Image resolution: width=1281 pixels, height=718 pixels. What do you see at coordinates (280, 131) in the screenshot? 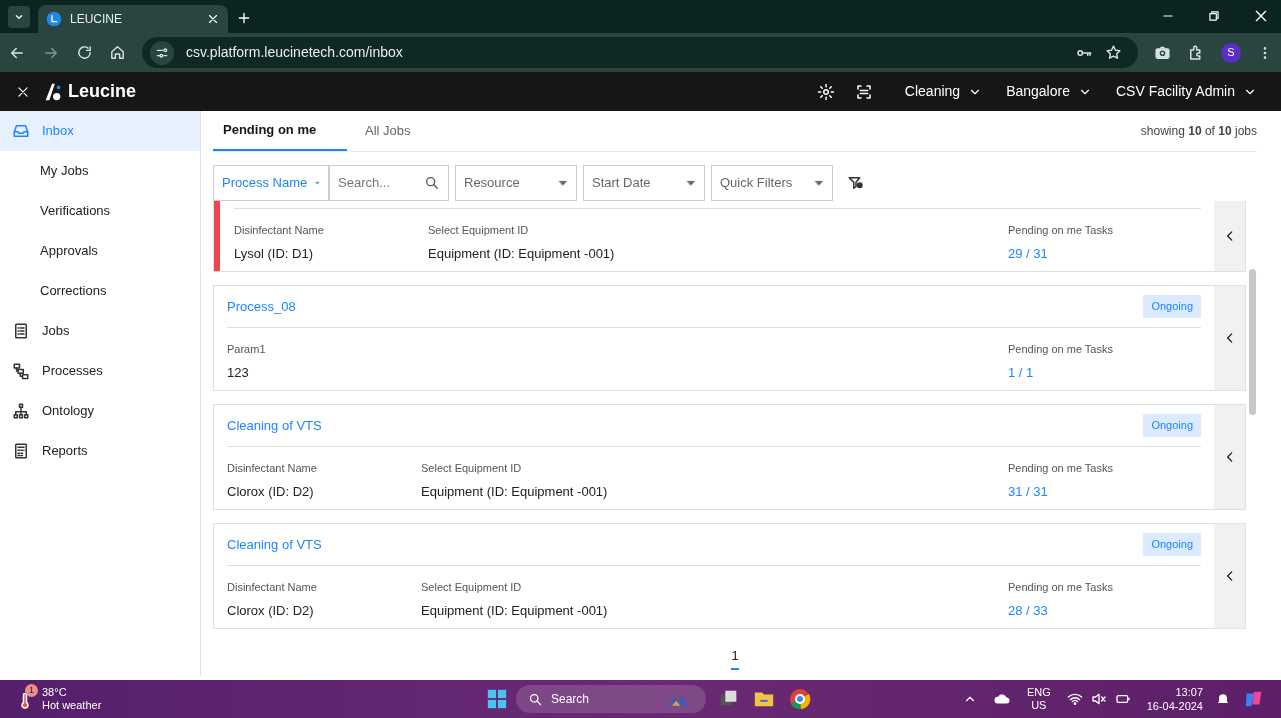
I see `tab: Pending on me` at bounding box center [280, 131].